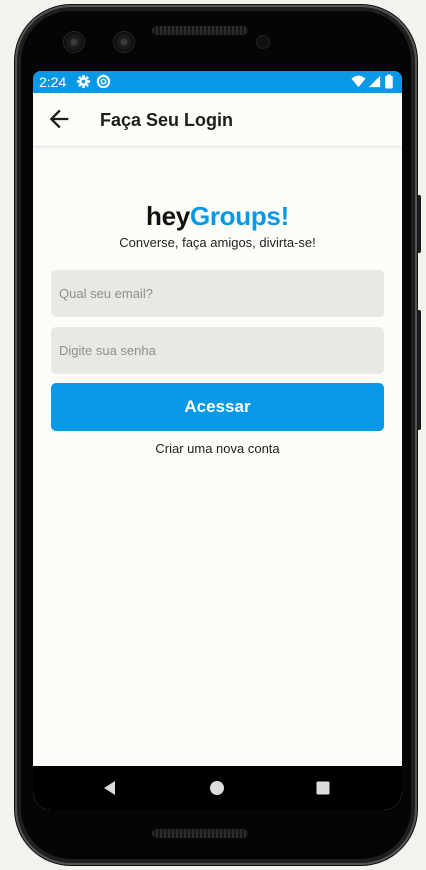 The width and height of the screenshot is (426, 870). Describe the element at coordinates (323, 788) in the screenshot. I see `nav-recents-icon` at that location.